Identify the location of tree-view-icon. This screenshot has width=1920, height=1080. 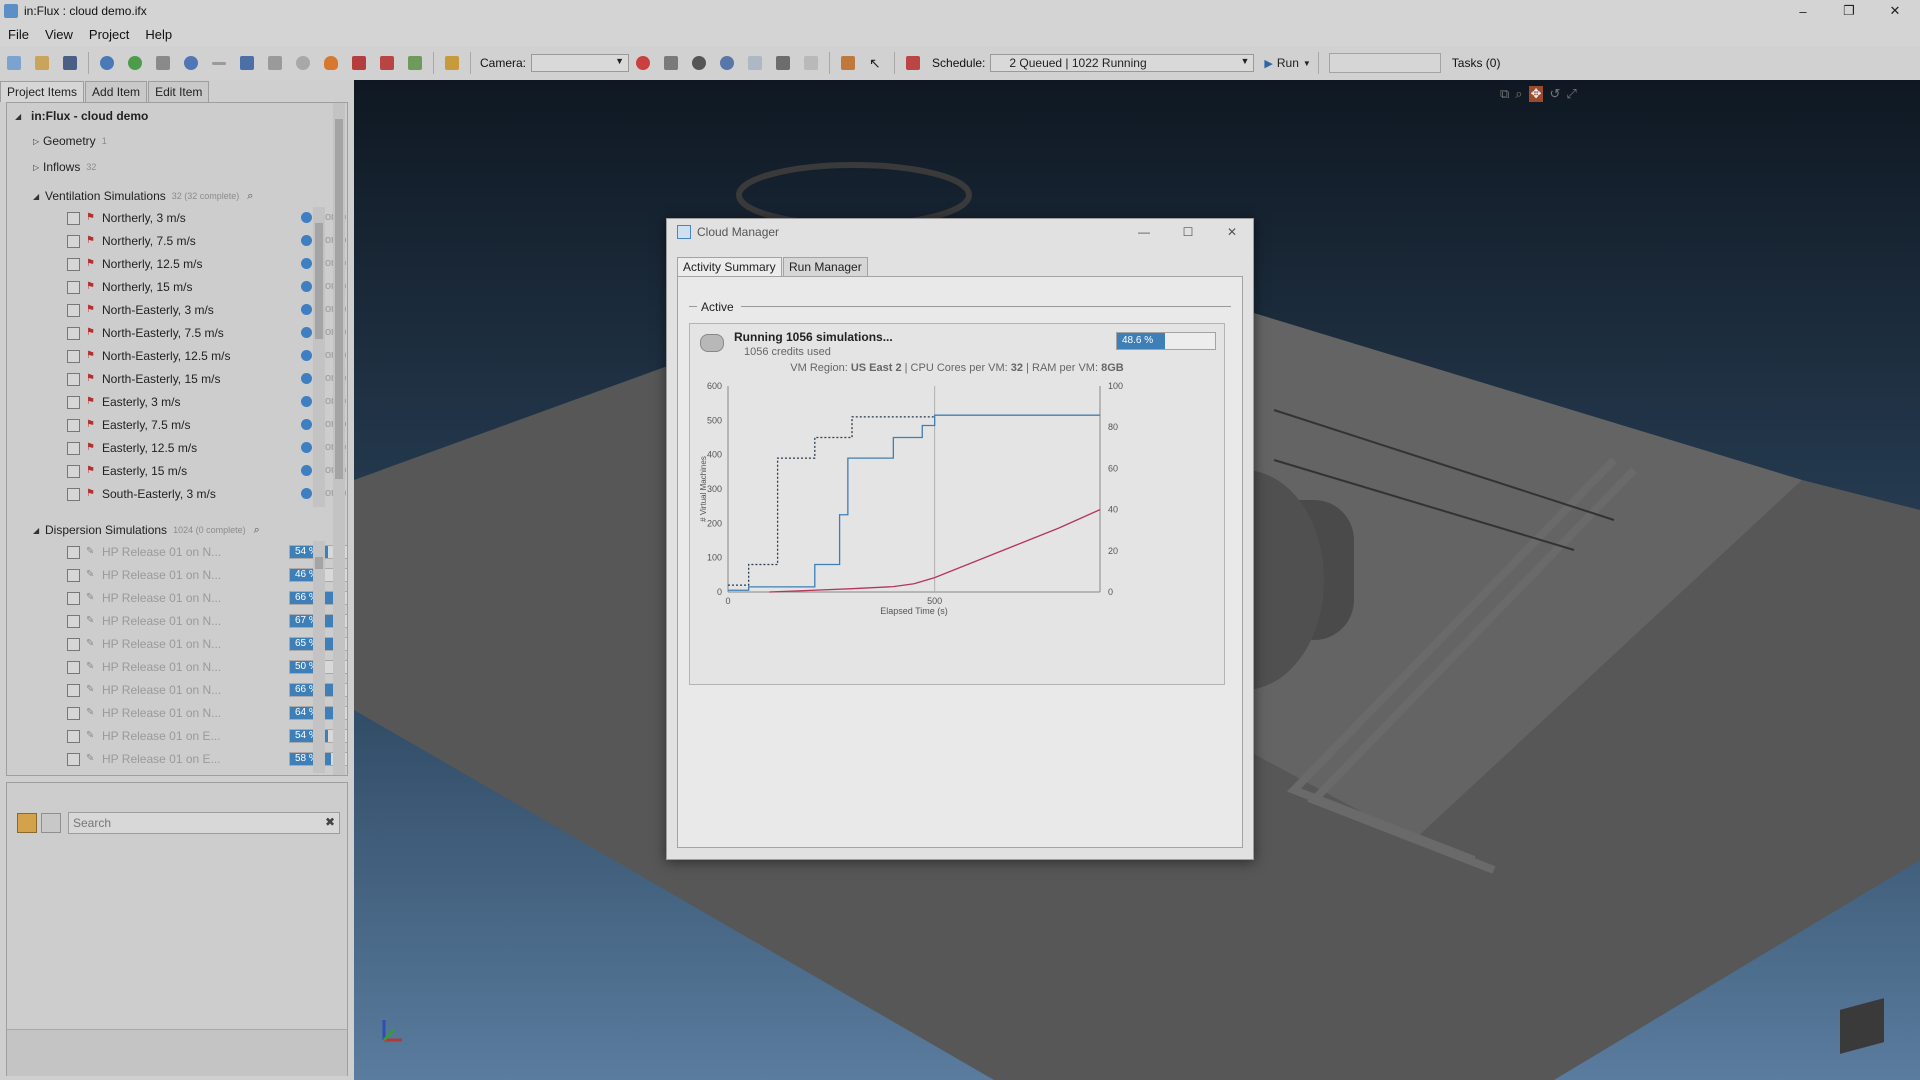
(51, 823).